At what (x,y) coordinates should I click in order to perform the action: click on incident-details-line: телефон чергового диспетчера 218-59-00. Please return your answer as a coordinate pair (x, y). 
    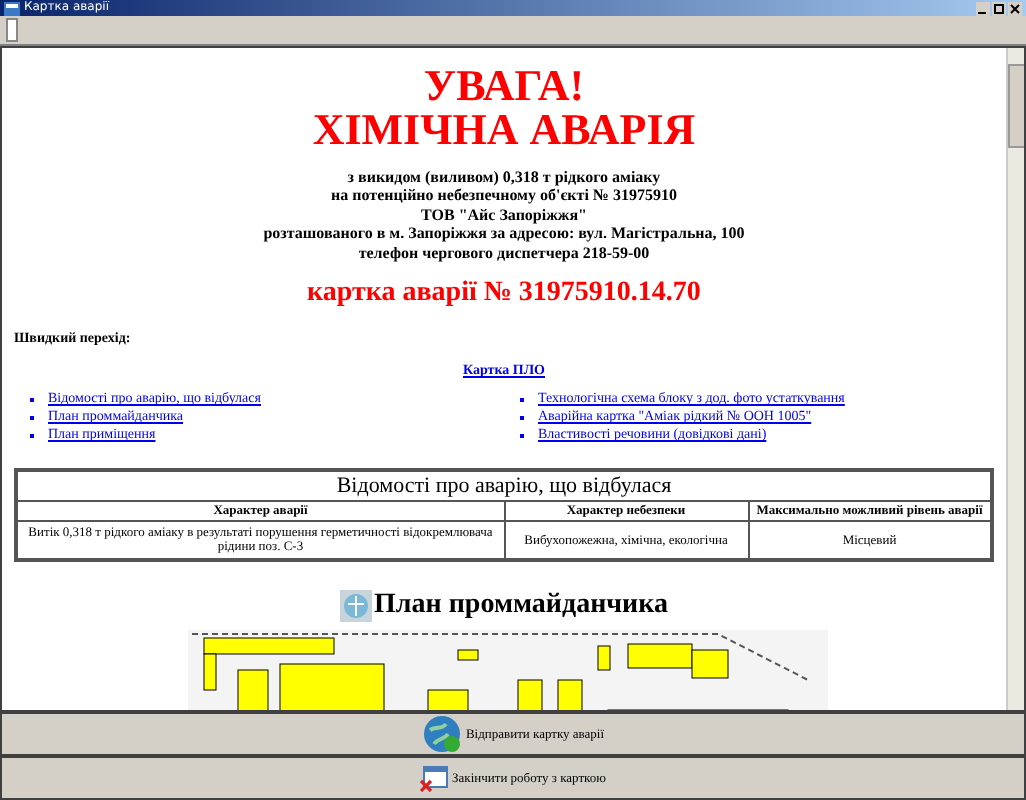
    Looking at the image, I should click on (504, 253).